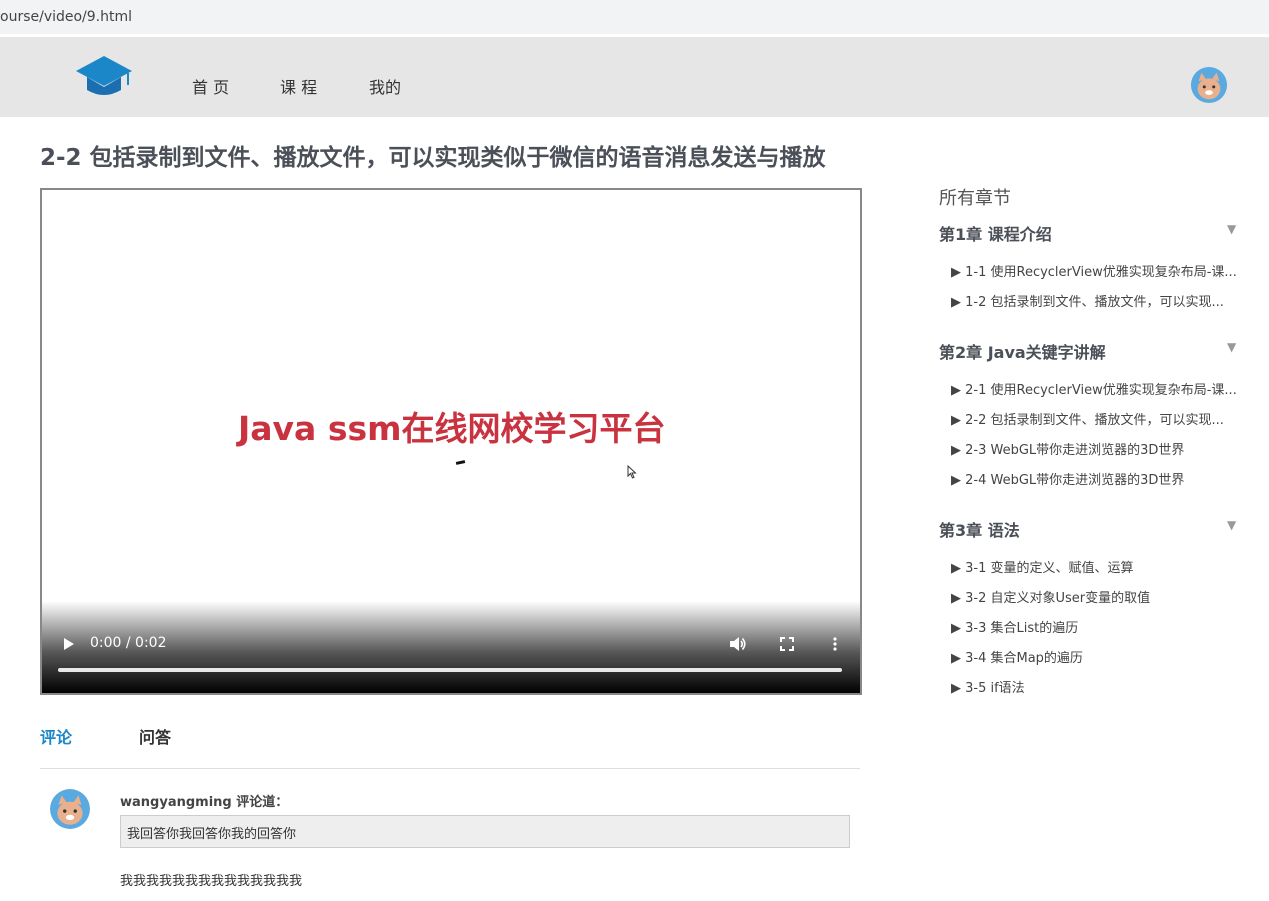 This screenshot has width=1269, height=901. What do you see at coordinates (634, 18) in the screenshot?
I see `address-bar: ourse/video/9.html` at bounding box center [634, 18].